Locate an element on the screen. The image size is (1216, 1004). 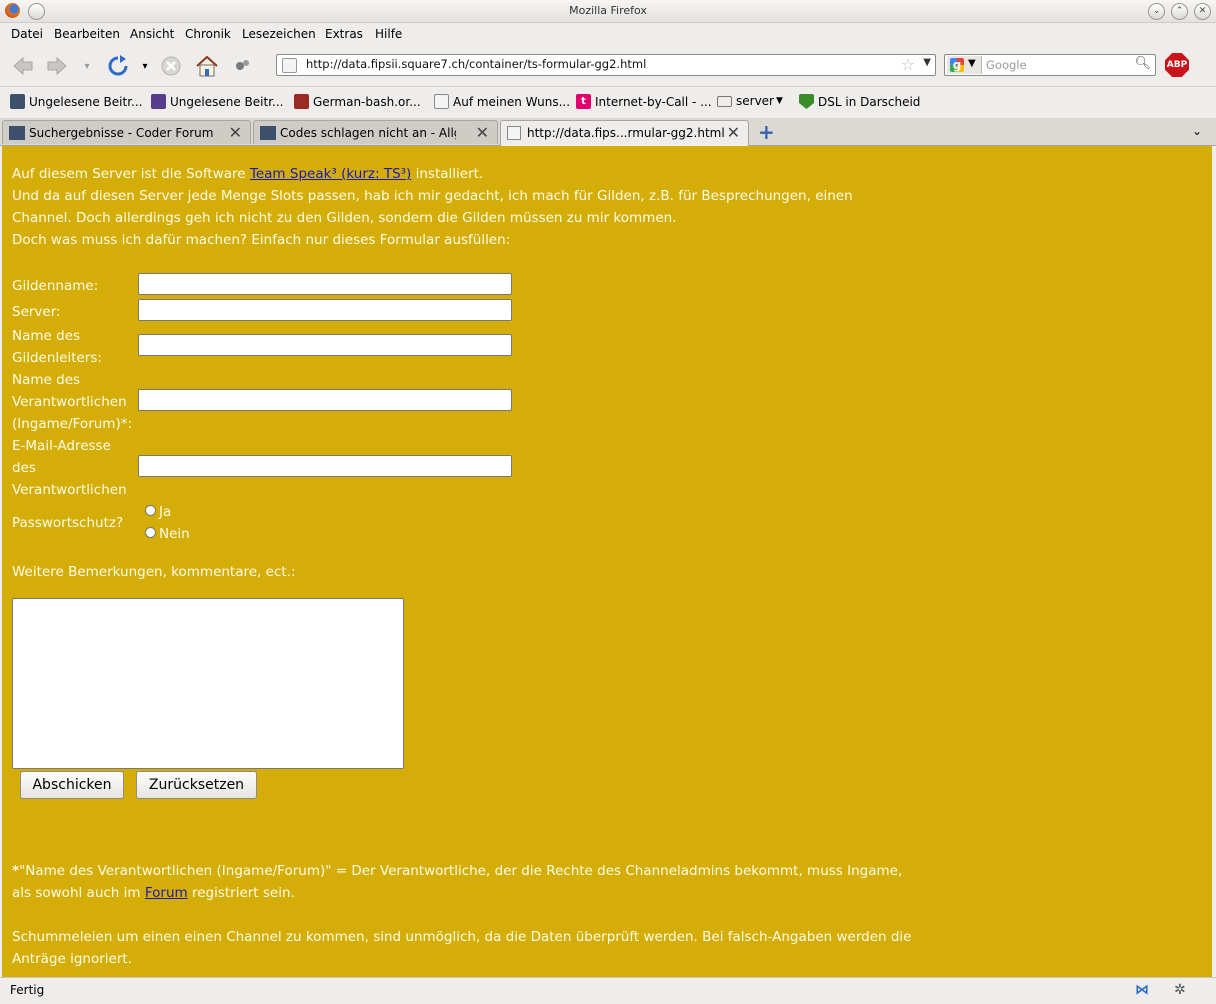
menu-bearbeiten: Bearbeiten is located at coordinates (87, 34).